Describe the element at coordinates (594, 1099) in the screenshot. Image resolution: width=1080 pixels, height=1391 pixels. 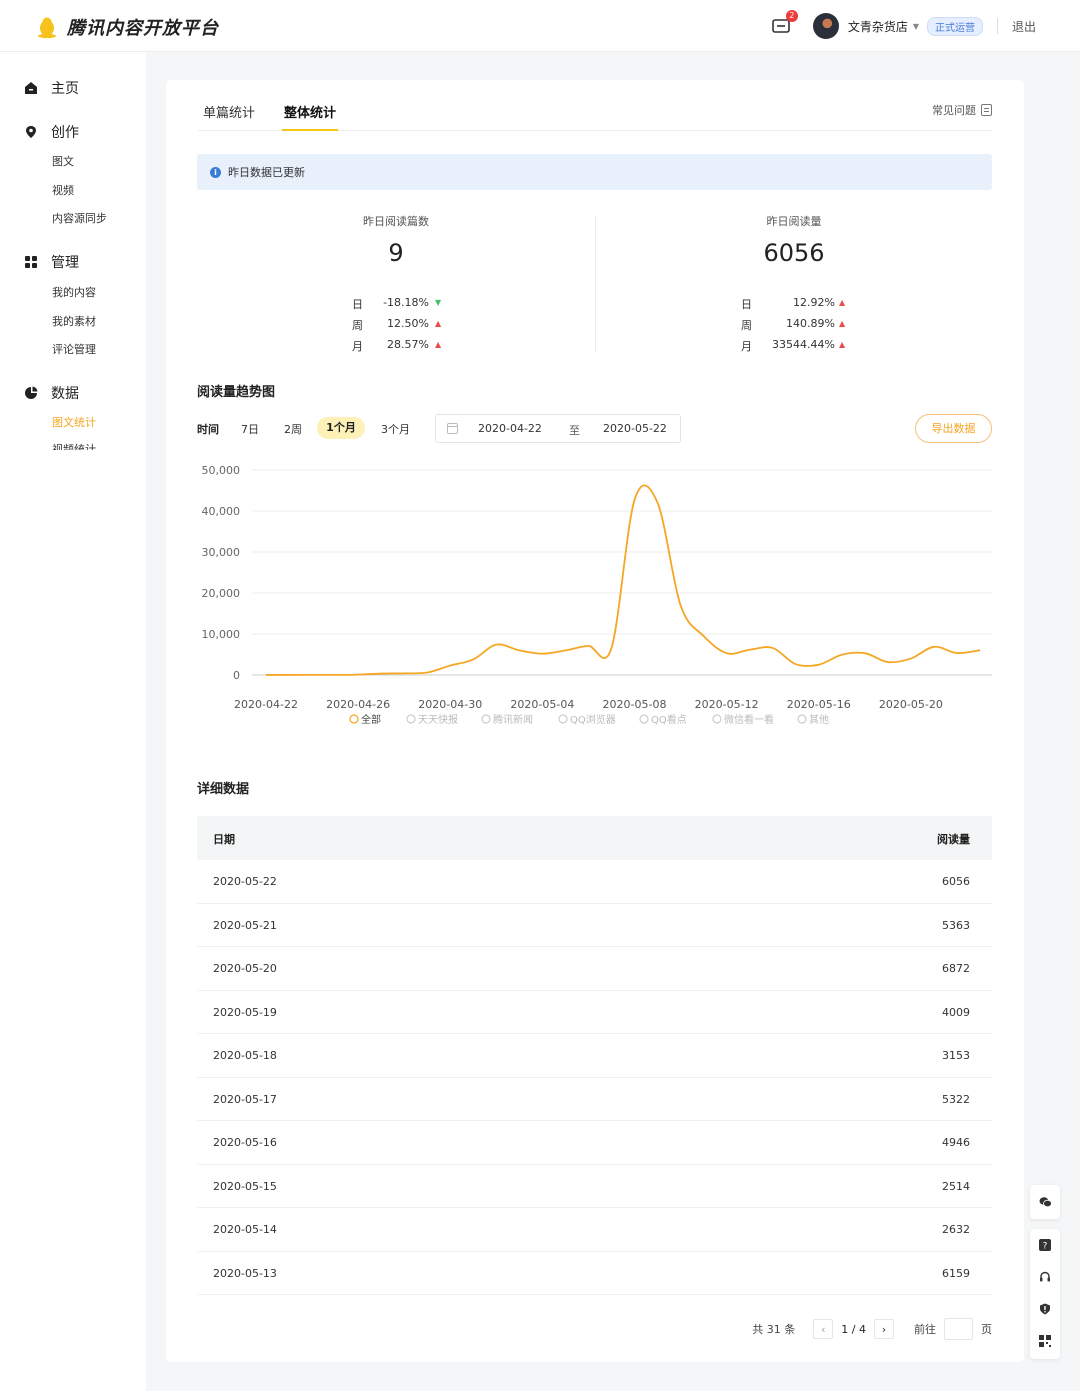
I see `table-row: 2020-05-17 5322` at that location.